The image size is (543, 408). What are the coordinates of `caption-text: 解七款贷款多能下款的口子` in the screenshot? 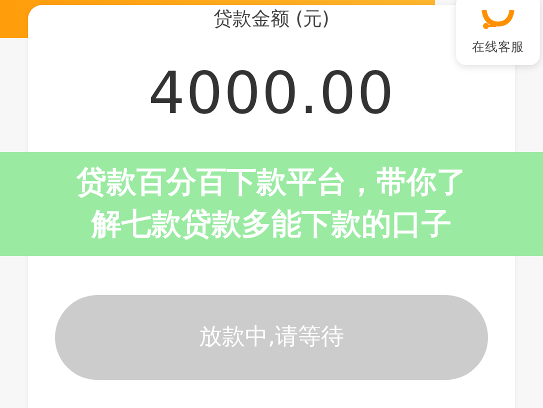 It's located at (272, 225).